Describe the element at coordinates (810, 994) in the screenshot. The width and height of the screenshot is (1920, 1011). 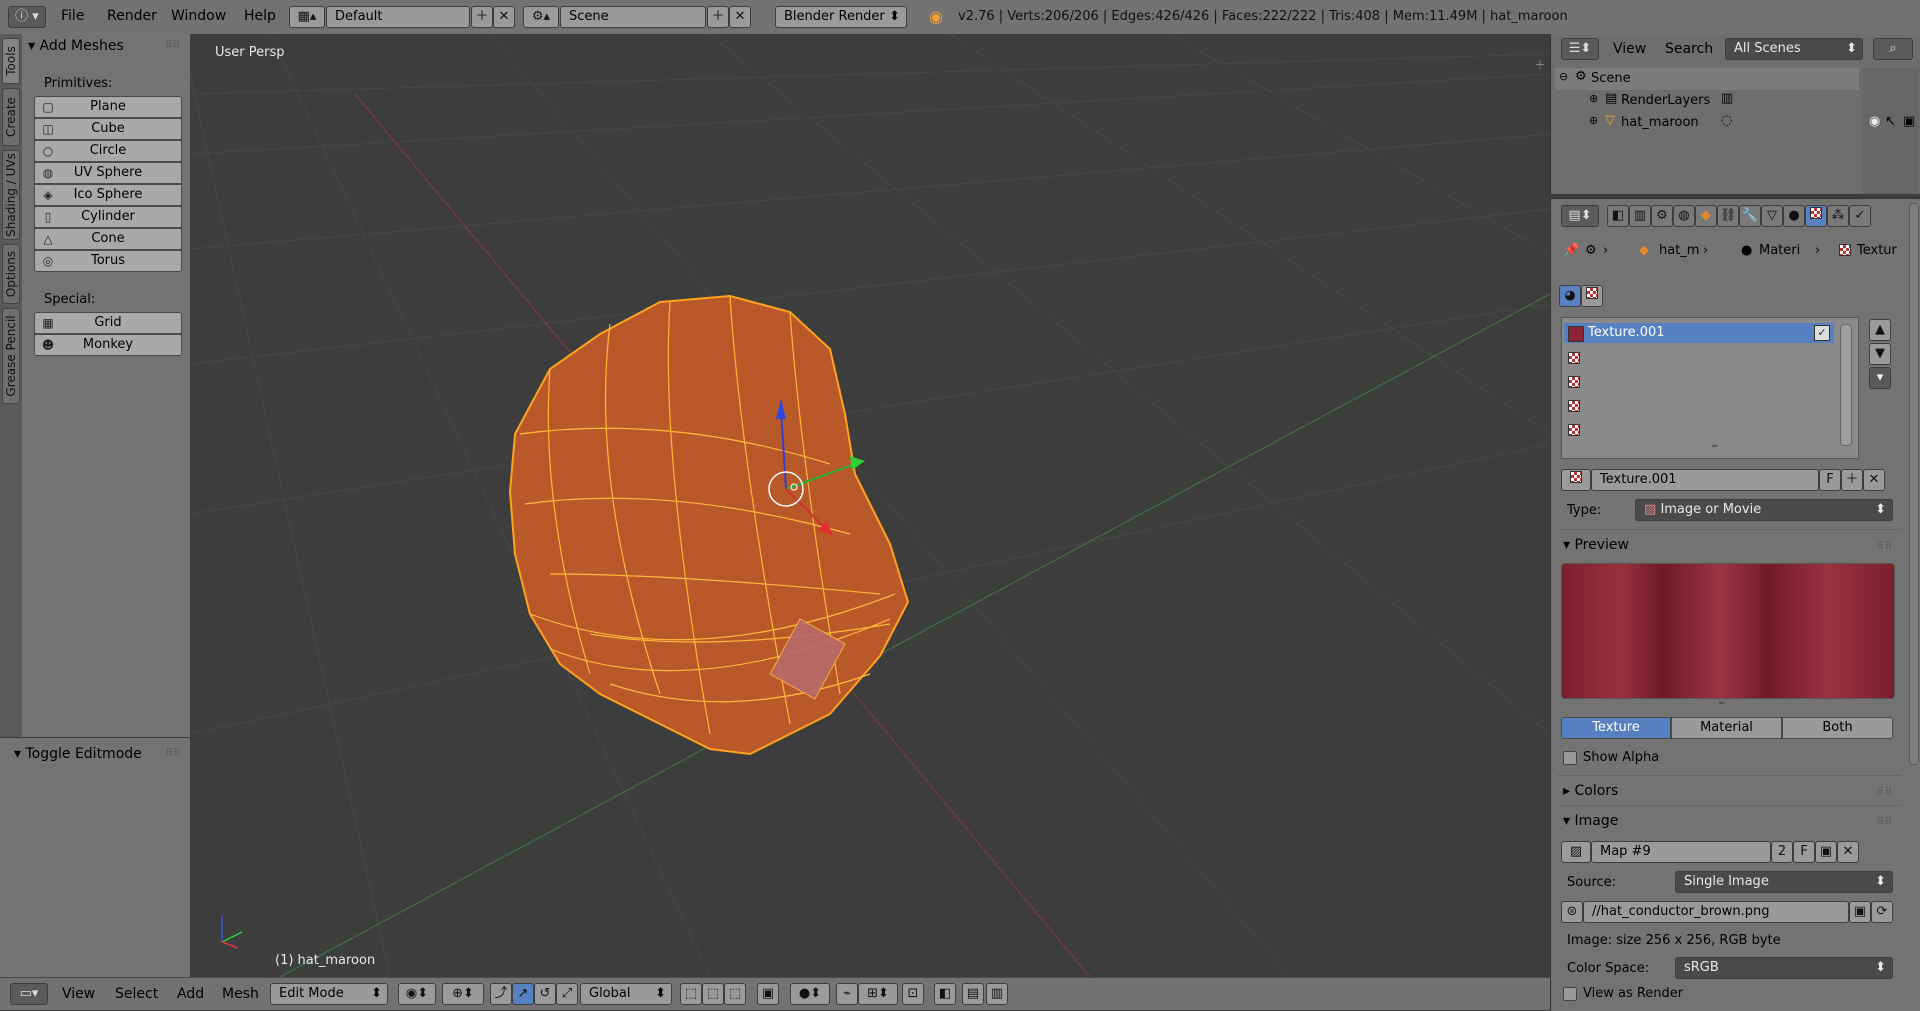
I see `proportional-editing-icon: ●⬍` at that location.